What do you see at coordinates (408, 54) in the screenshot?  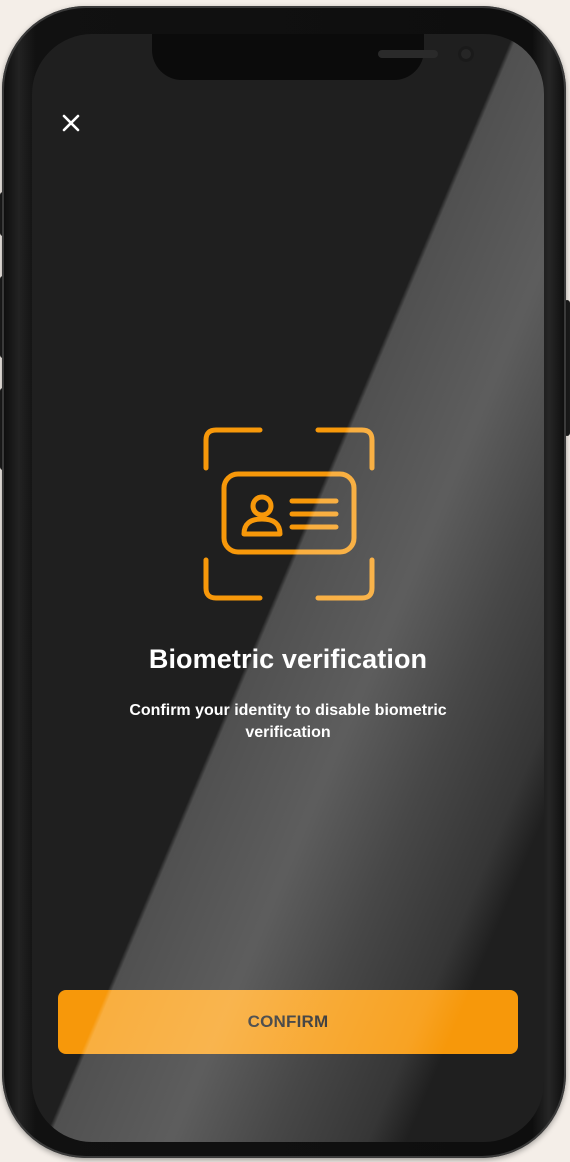 I see `speaker` at bounding box center [408, 54].